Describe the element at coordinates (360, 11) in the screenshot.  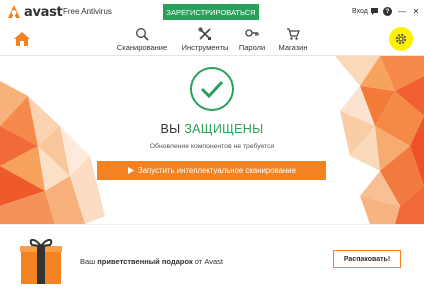
I see `login-link: Вход` at that location.